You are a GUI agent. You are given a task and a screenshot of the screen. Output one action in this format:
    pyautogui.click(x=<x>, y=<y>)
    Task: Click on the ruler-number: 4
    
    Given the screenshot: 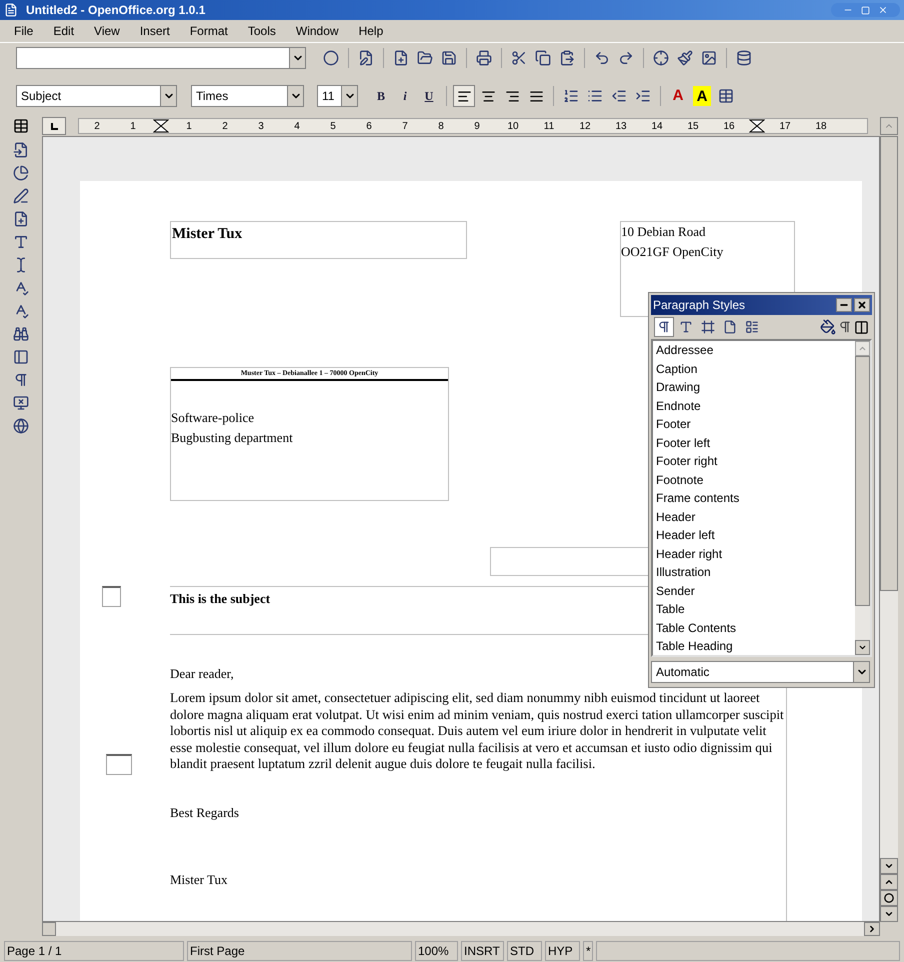 What is the action you would take?
    pyautogui.click(x=297, y=127)
    